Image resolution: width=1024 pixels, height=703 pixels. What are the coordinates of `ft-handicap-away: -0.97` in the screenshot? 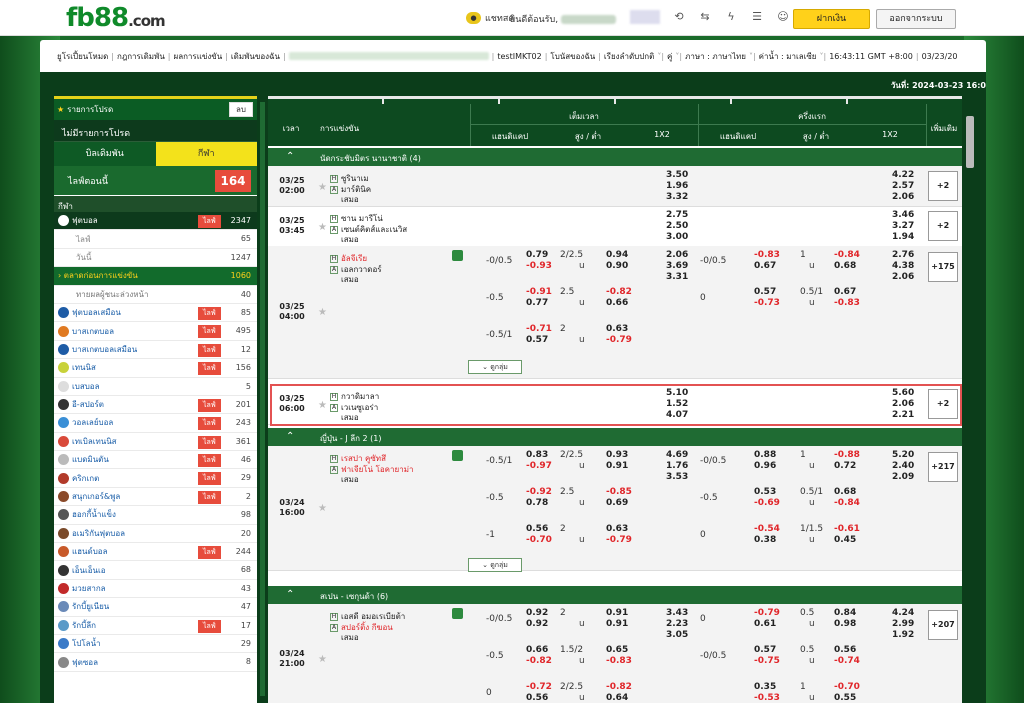 It's located at (539, 466).